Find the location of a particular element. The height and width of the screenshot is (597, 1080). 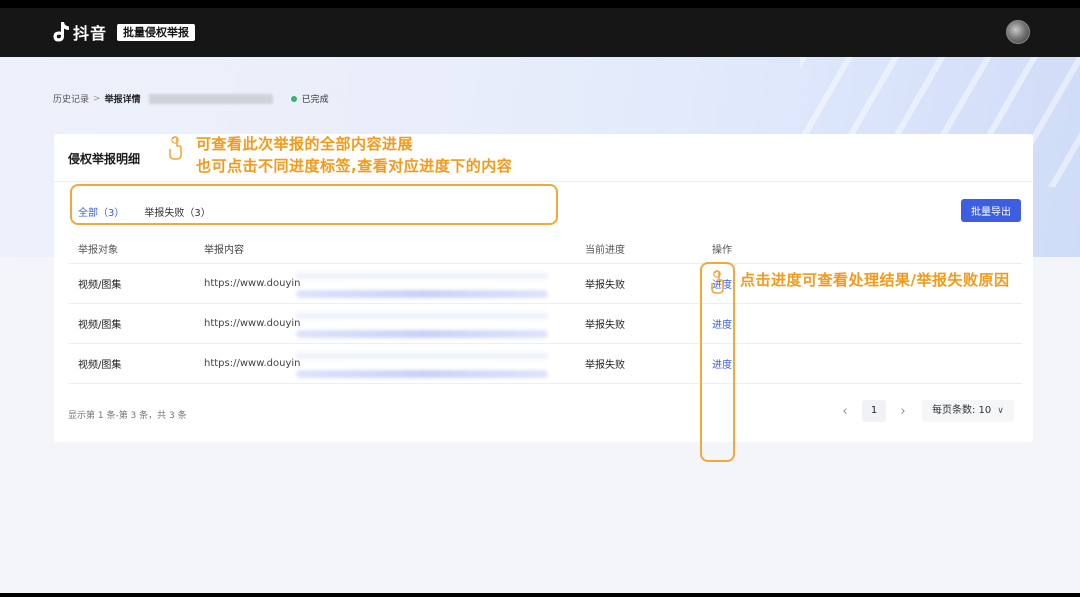

top-bar: 抖音 批量侵权举报 is located at coordinates (540, 32).